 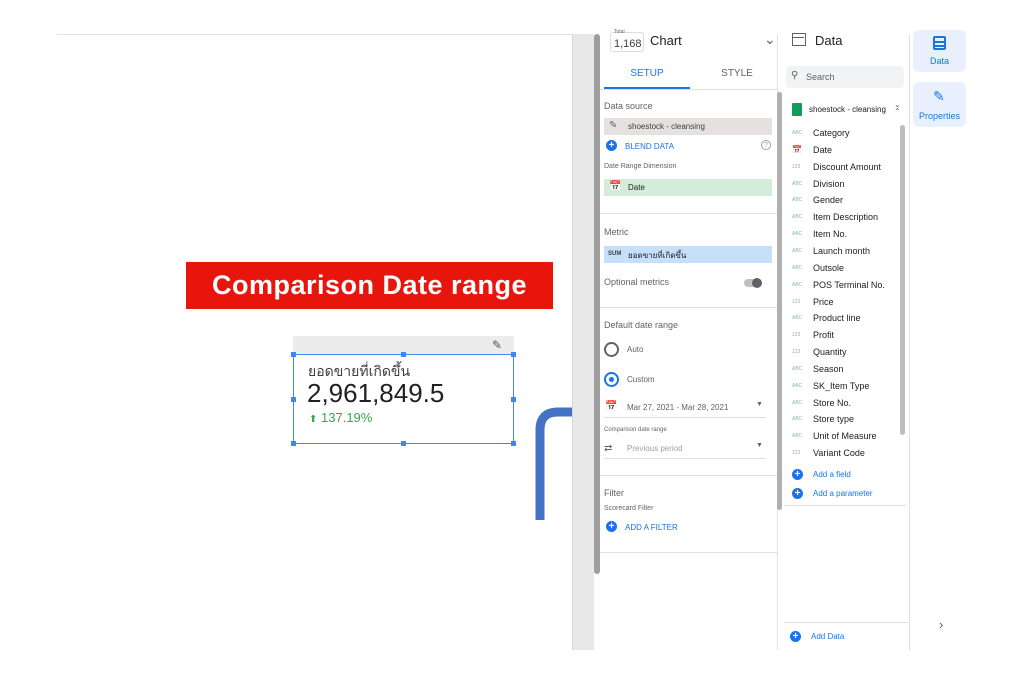 I want to click on filter-label: Filter, so click(x=614, y=493).